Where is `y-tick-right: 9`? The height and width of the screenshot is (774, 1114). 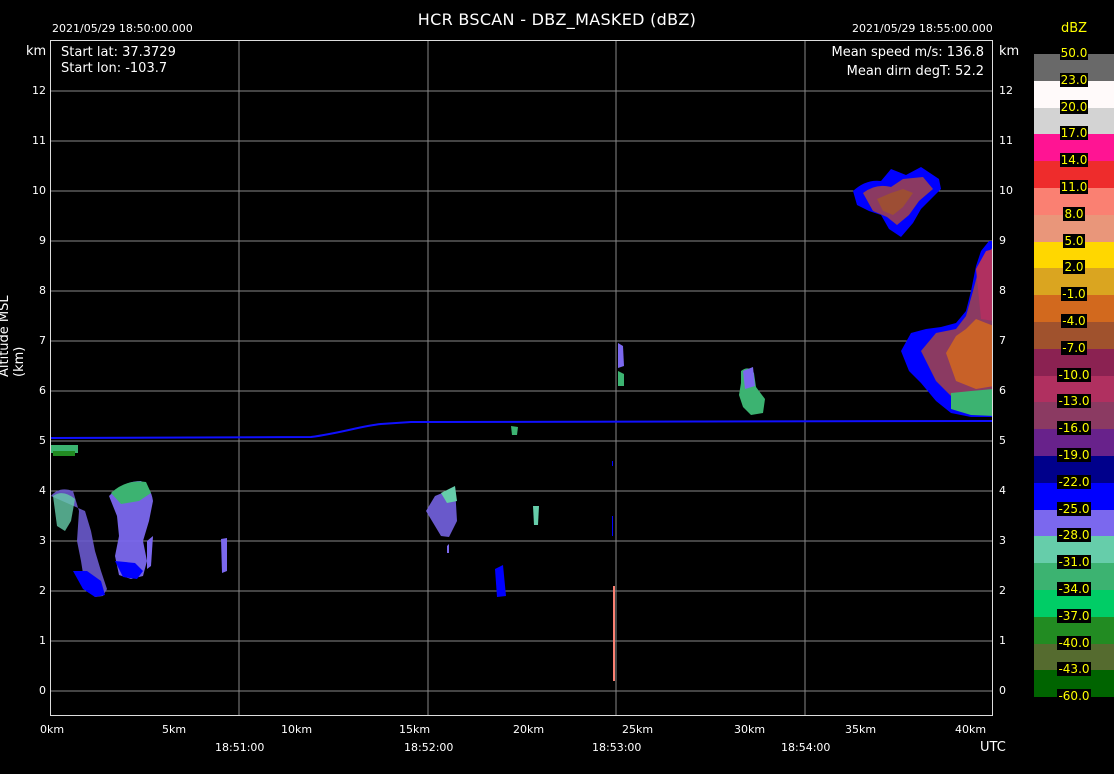
y-tick-right: 9 is located at coordinates (1002, 240).